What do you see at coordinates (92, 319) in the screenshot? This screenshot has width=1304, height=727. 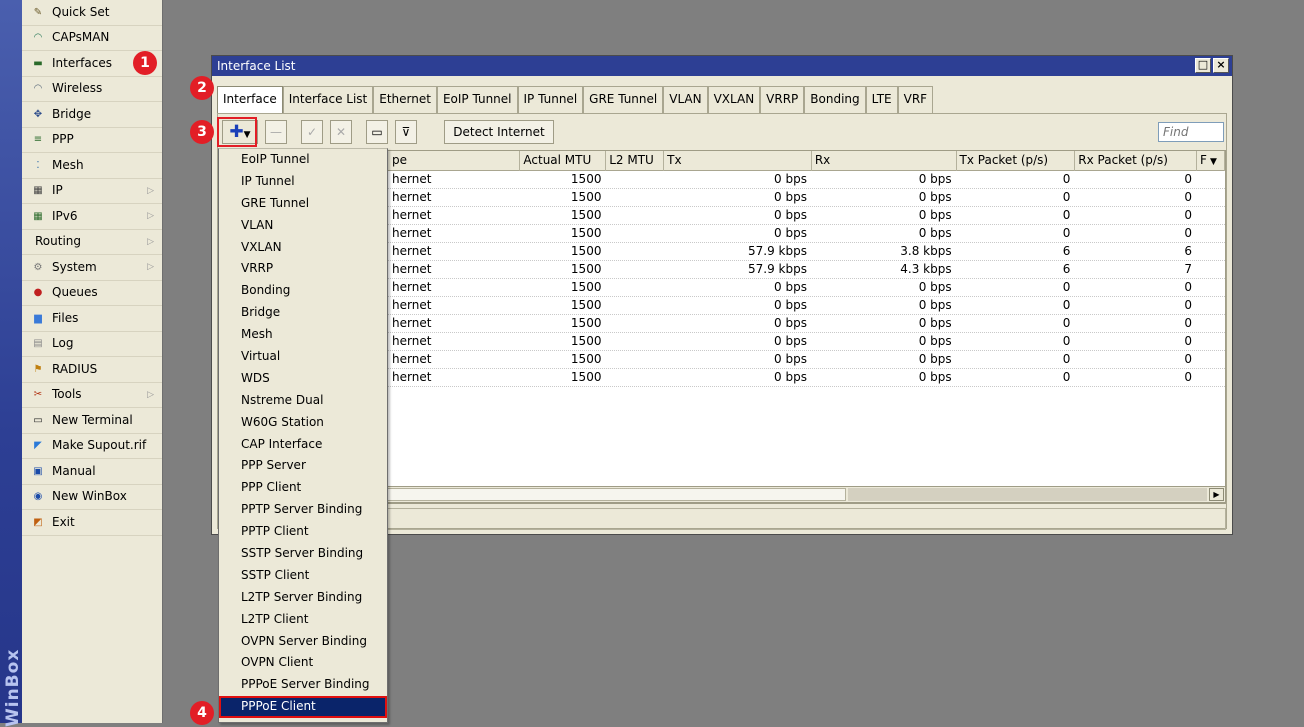 I see `menu-item-files: ▆ Files` at bounding box center [92, 319].